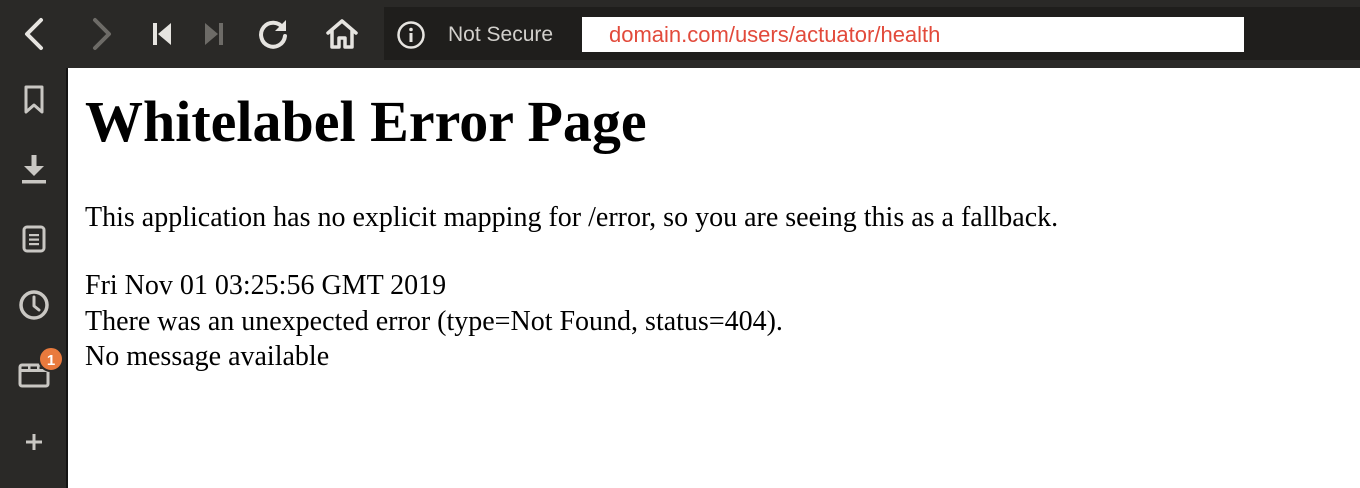  What do you see at coordinates (913, 34) in the screenshot?
I see `url-input` at bounding box center [913, 34].